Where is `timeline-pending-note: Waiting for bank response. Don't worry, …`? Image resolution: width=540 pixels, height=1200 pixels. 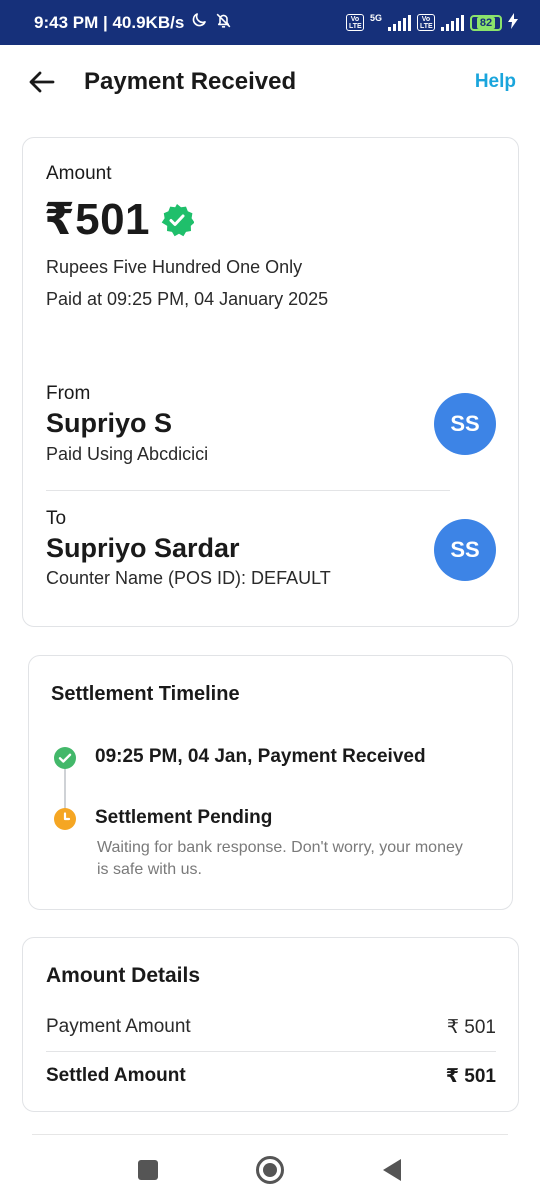 timeline-pending-note: Waiting for bank response. Don't worry, … is located at coordinates (280, 858).